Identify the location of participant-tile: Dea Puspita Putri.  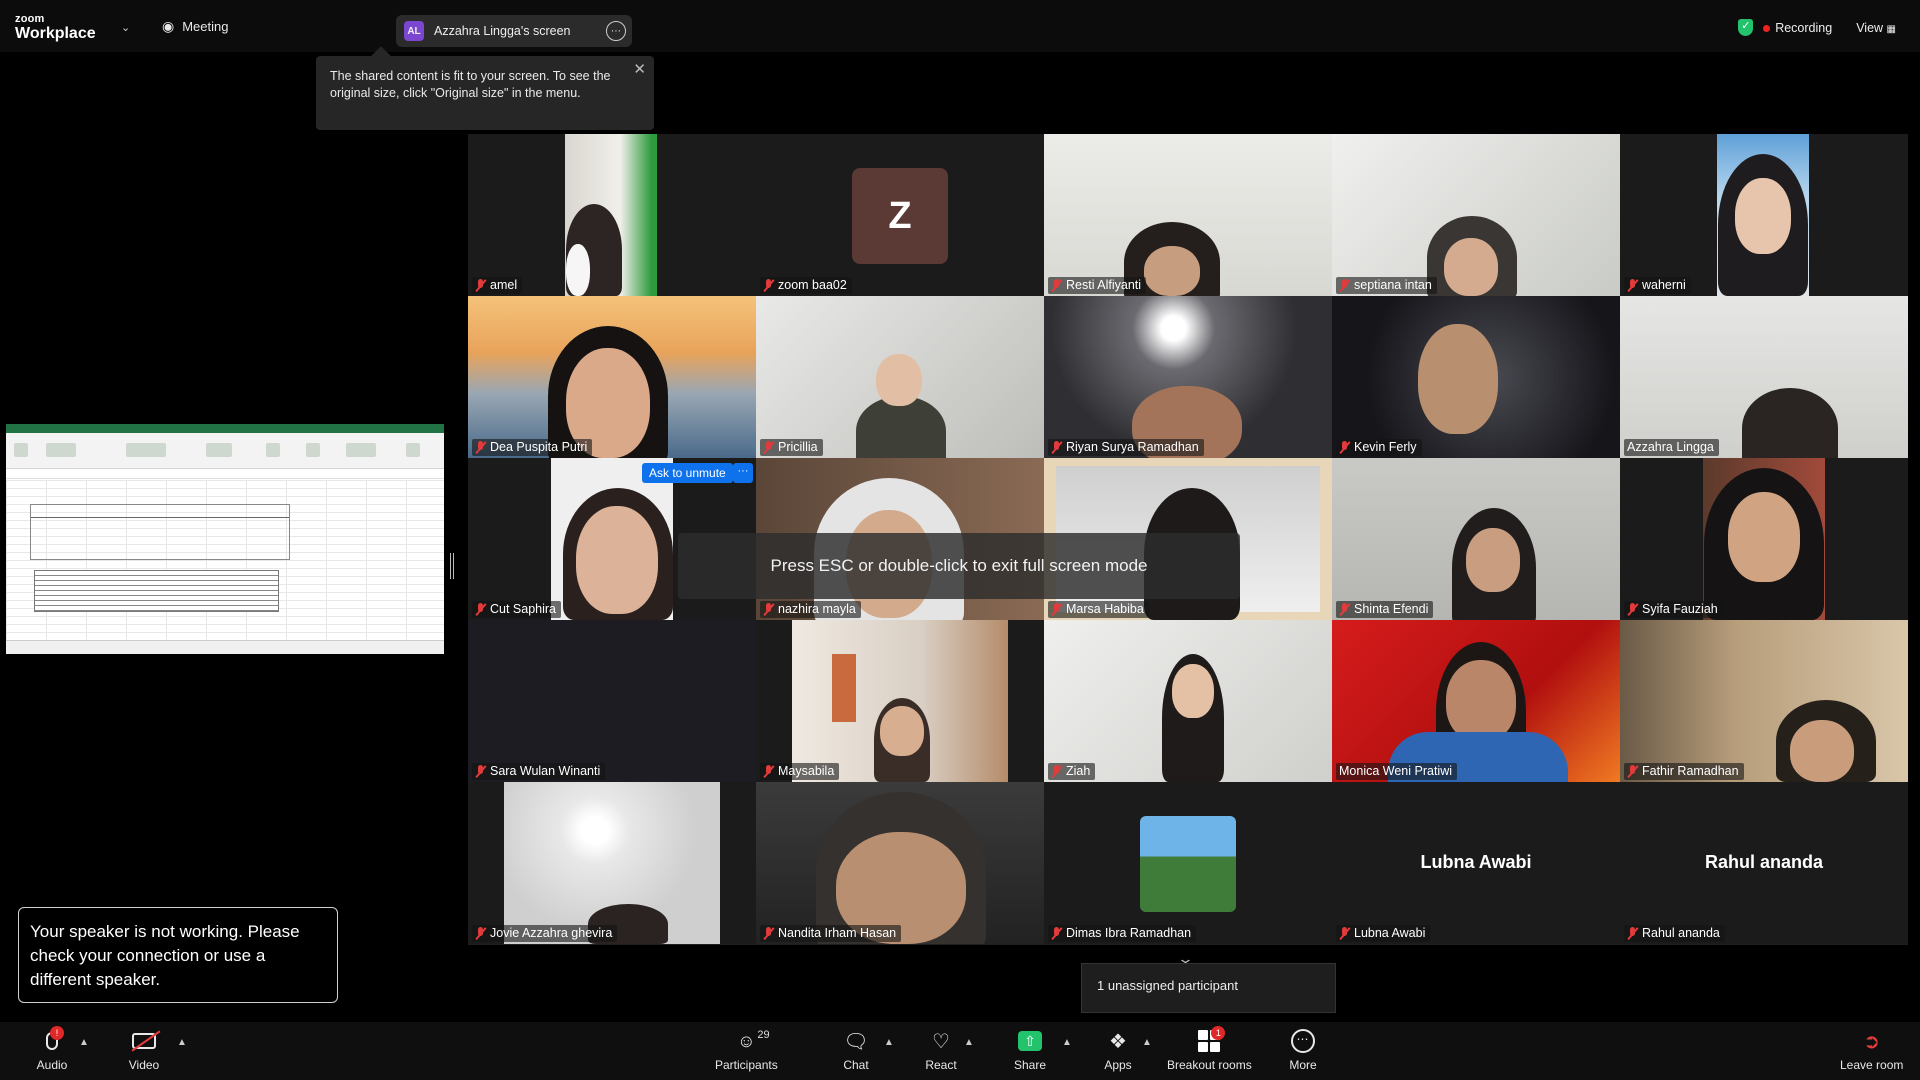
(612, 377).